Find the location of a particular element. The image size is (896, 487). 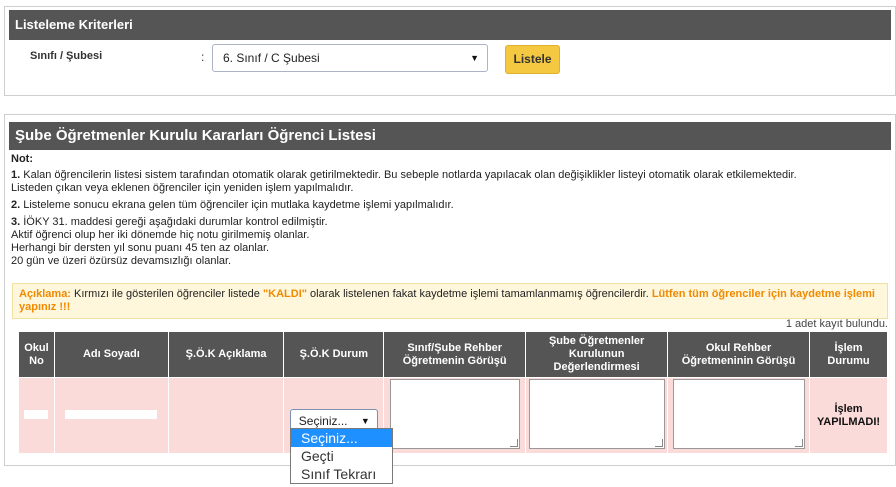

cell-process-status: İşlem YAPILMADI! is located at coordinates (848, 415).